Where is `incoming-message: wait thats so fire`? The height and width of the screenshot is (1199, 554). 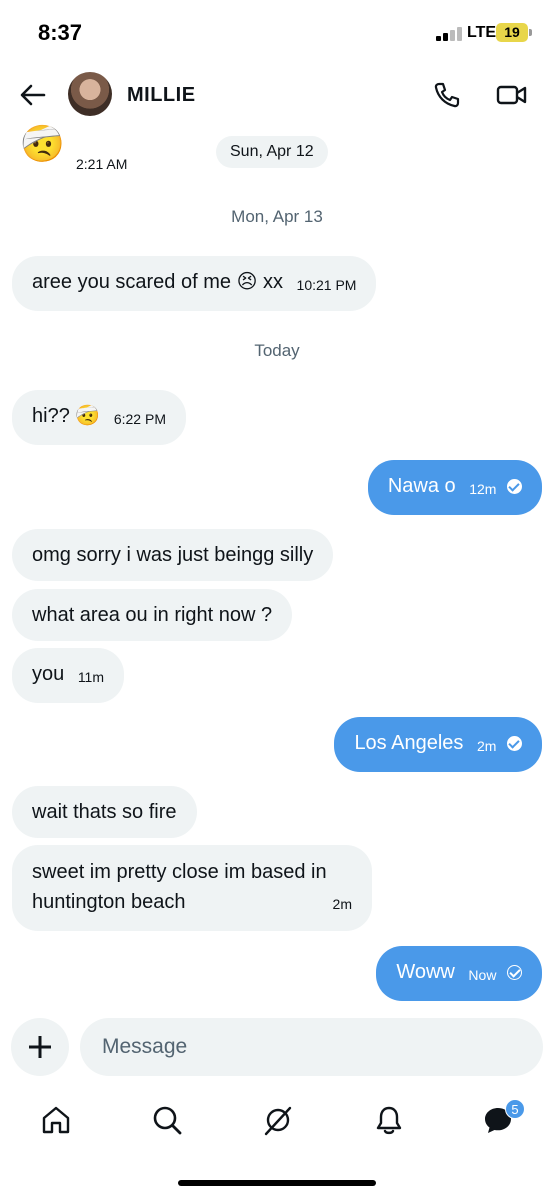
incoming-message: wait thats so fire is located at coordinates (104, 812).